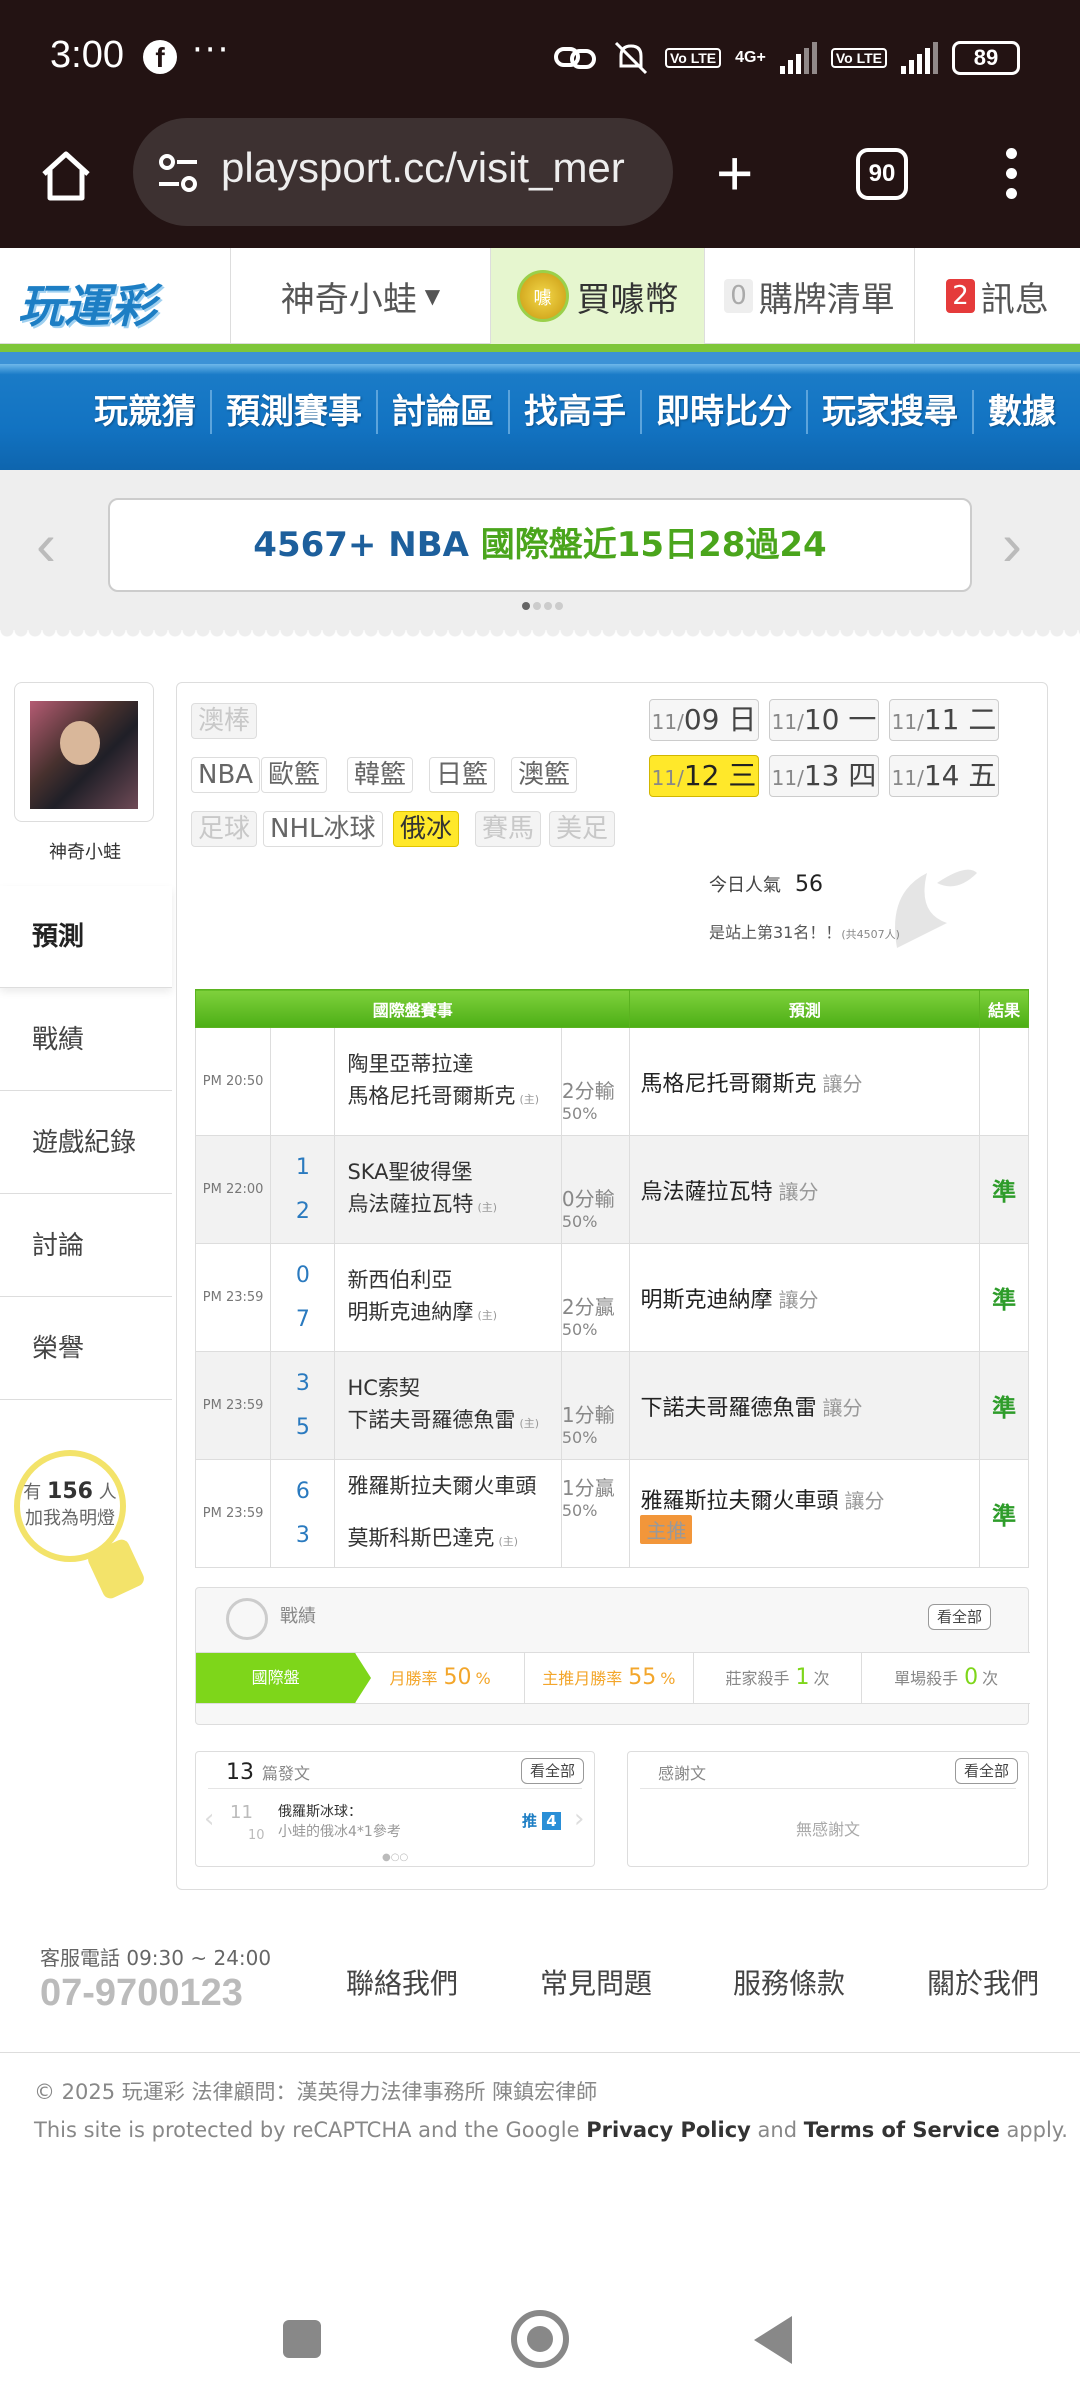 This screenshot has height=2400, width=1080. I want to click on posts-next-icon: ›, so click(579, 1819).